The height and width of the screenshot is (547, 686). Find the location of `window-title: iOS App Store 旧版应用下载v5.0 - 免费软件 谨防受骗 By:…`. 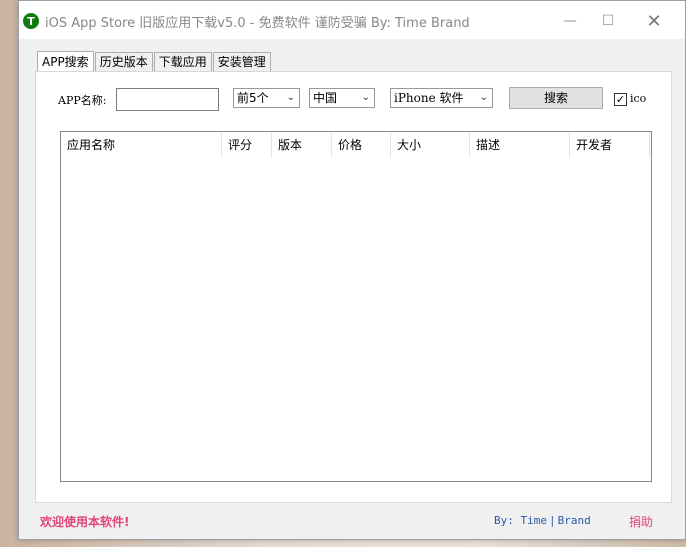

window-title: iOS App Store 旧版应用下载v5.0 - 免费软件 谨防受骗 By:… is located at coordinates (257, 23).